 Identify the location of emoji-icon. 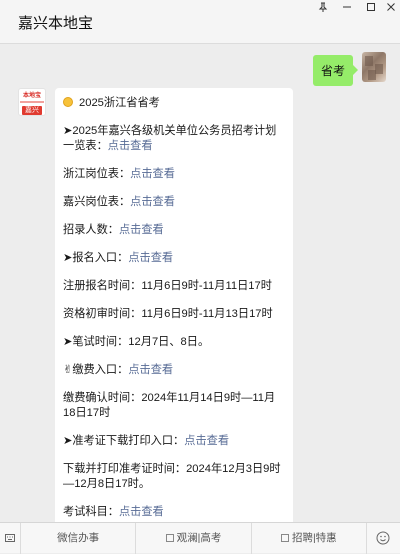
(382, 538).